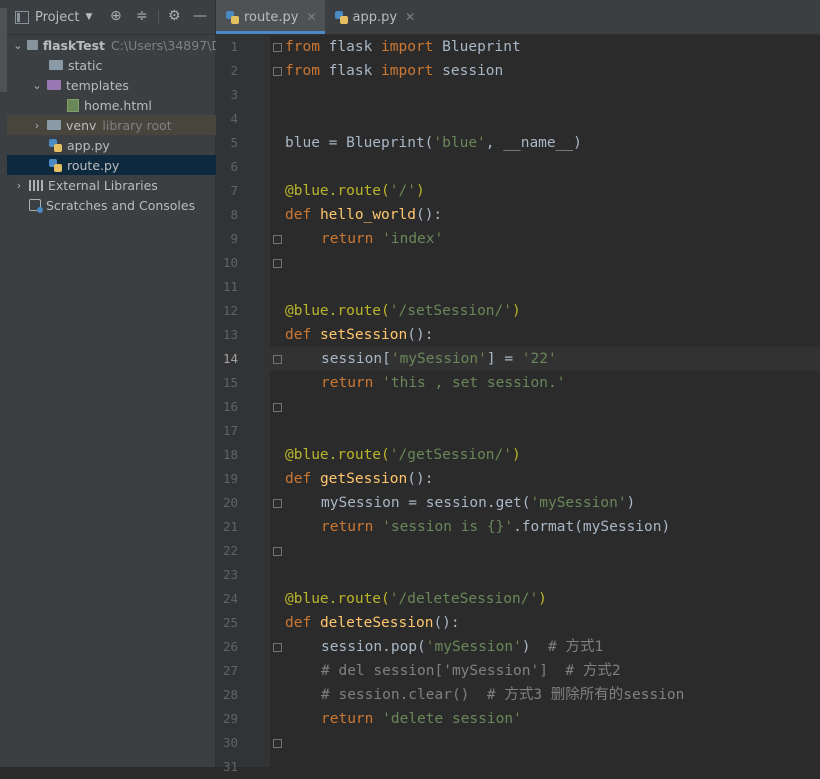  What do you see at coordinates (416, 599) in the screenshot?
I see `code-line: @blue.route('/deleteSession/')` at bounding box center [416, 599].